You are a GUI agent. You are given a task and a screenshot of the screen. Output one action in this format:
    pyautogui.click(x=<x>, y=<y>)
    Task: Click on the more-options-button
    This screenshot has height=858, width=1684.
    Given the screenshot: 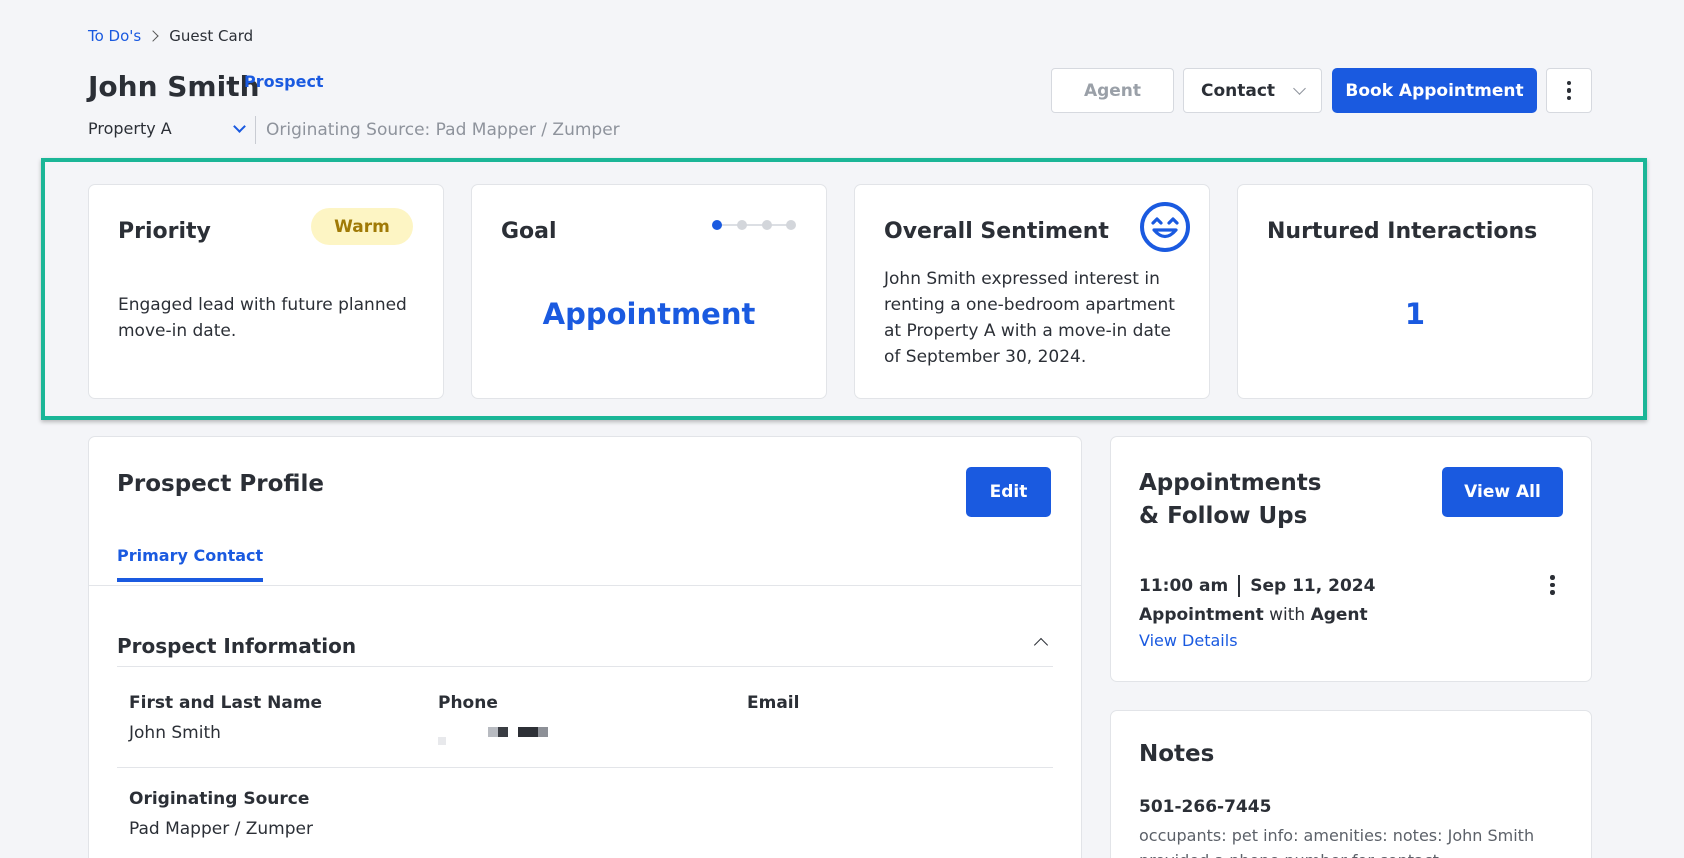 What is the action you would take?
    pyautogui.click(x=1569, y=90)
    